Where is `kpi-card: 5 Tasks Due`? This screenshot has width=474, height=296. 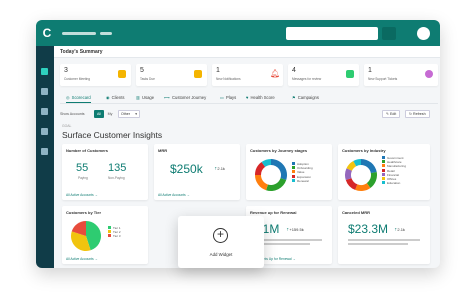
kpi-card: 5 Tasks Due is located at coordinates (171, 75).